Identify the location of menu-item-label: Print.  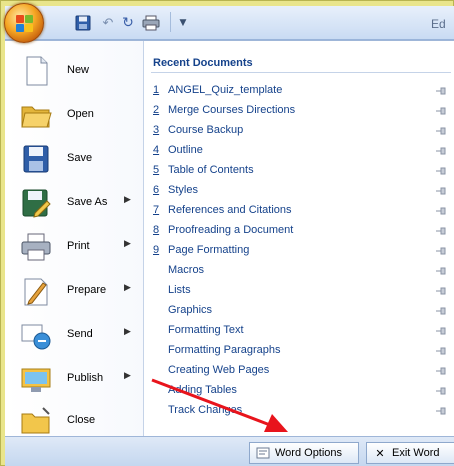
(78, 246).